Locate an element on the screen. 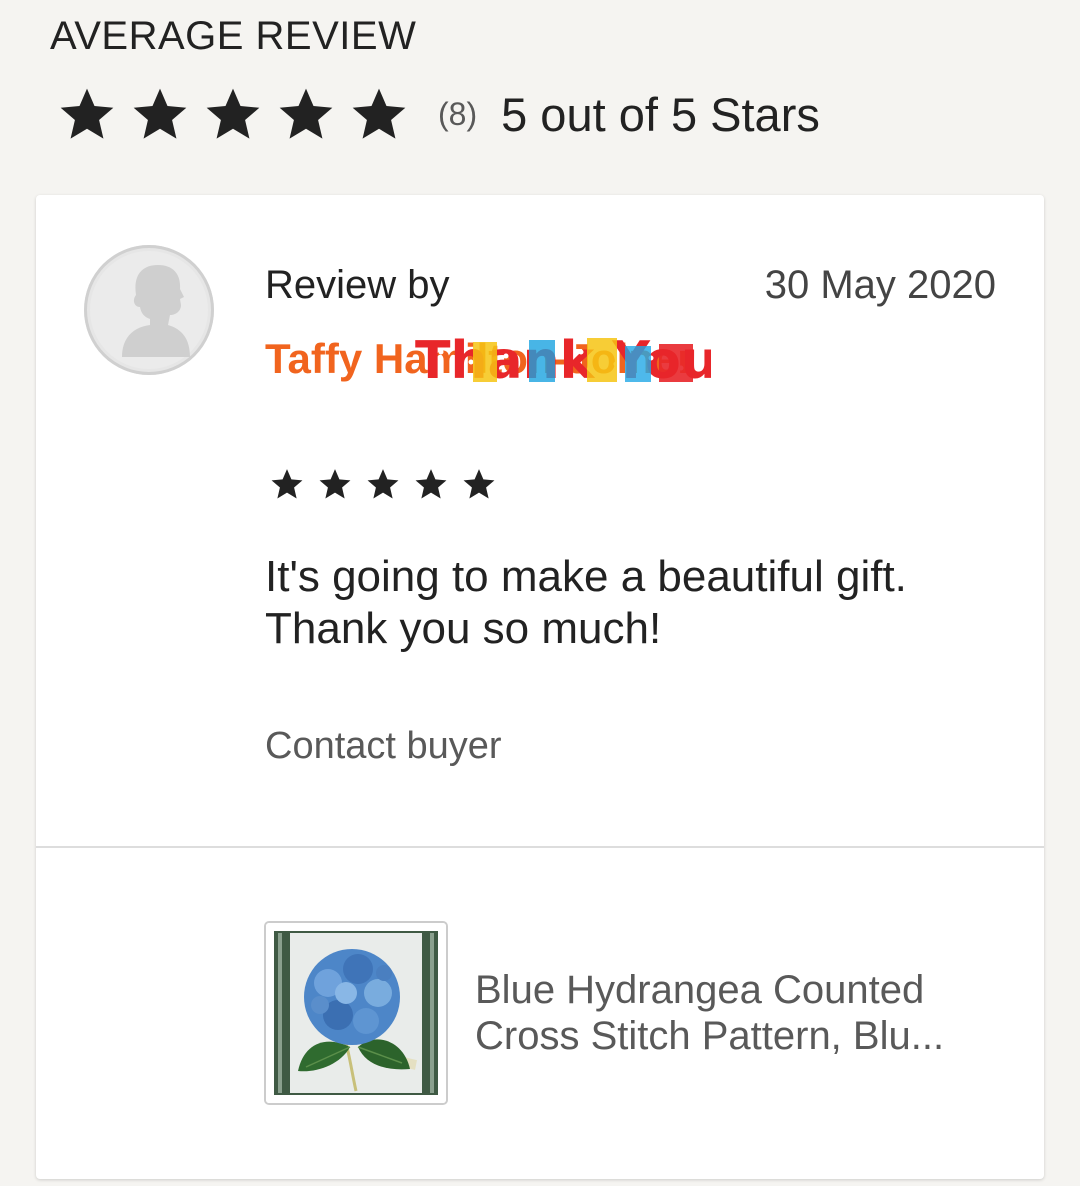 The width and height of the screenshot is (1080, 1186). thank-you-sticker: Thank You is located at coordinates (563, 361).